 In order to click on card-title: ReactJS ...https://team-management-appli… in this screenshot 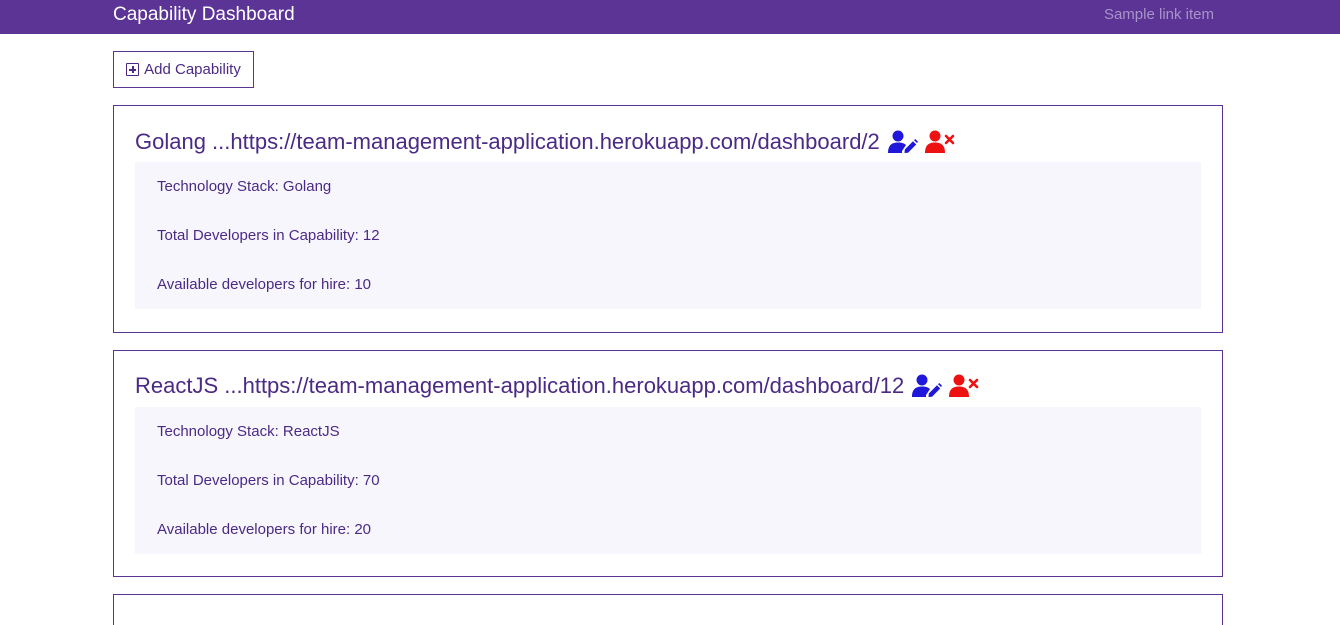, I will do `click(560, 386)`.